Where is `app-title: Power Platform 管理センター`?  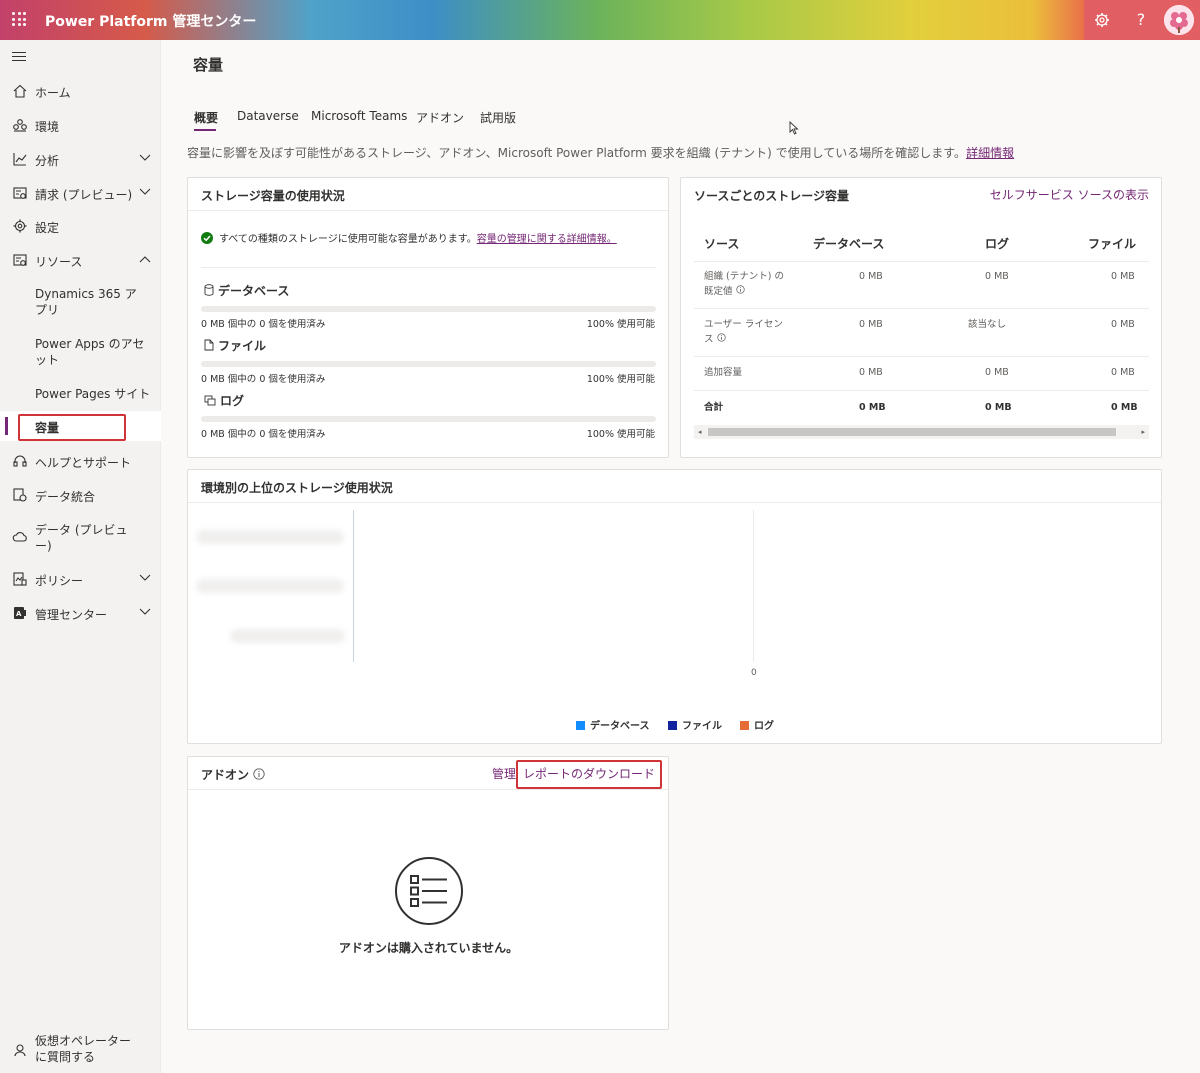
app-title: Power Platform 管理センター is located at coordinates (150, 21).